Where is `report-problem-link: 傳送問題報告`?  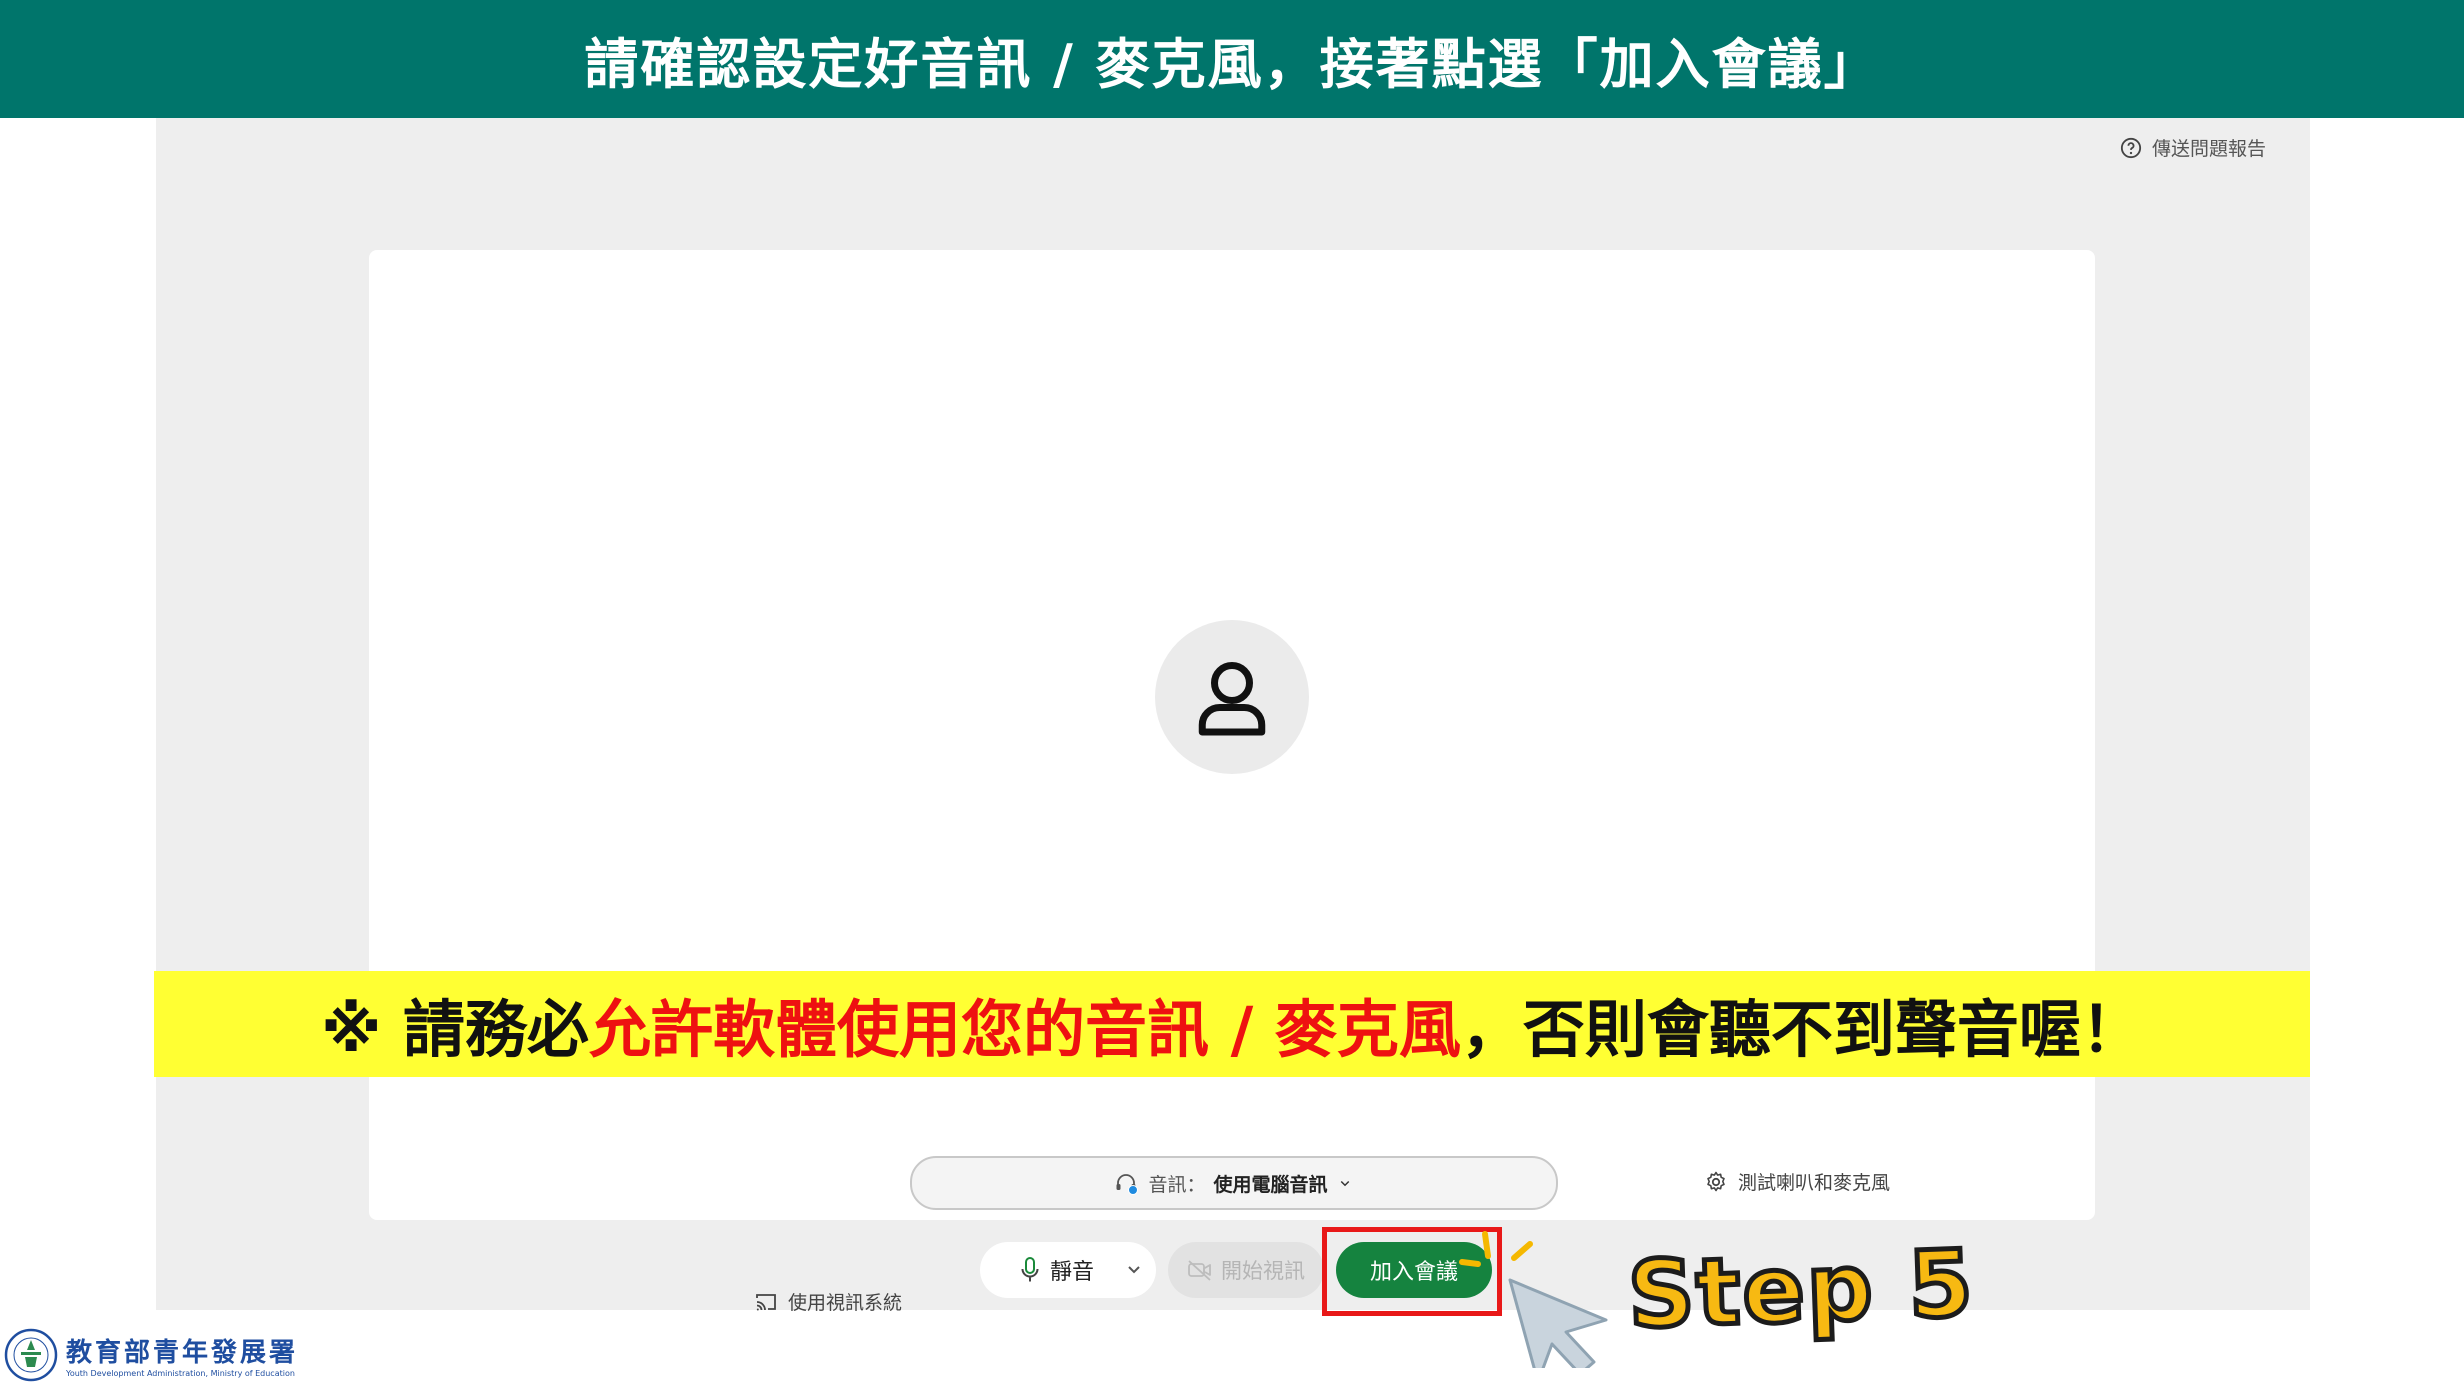 report-problem-link: 傳送問題報告 is located at coordinates (2193, 147).